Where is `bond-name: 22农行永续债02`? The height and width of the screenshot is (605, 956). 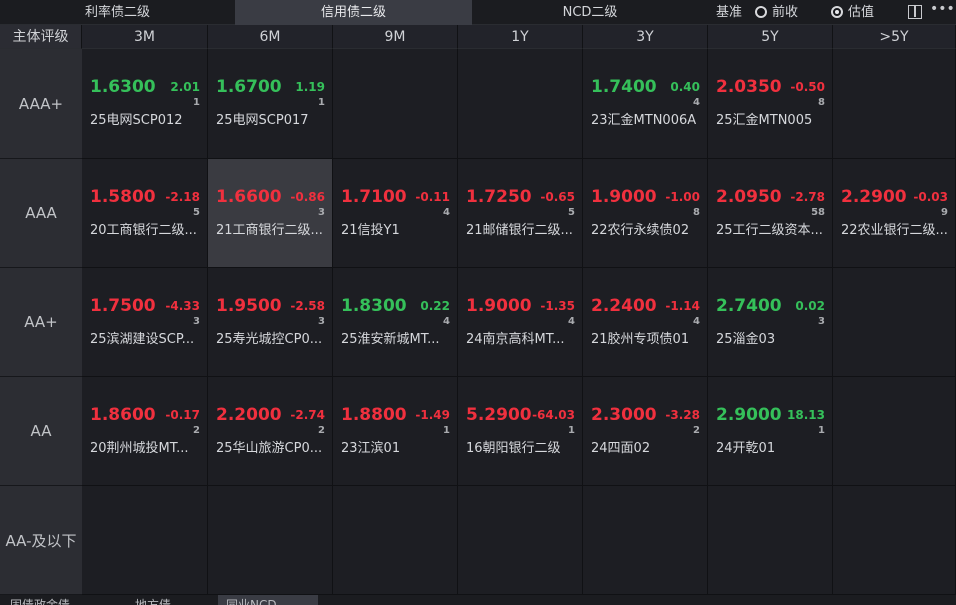 bond-name: 22农行永续债02 is located at coordinates (640, 230).